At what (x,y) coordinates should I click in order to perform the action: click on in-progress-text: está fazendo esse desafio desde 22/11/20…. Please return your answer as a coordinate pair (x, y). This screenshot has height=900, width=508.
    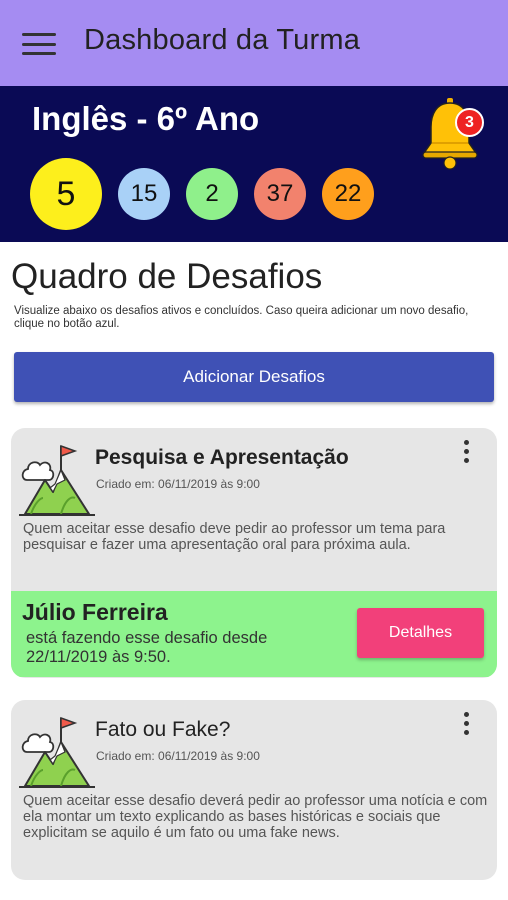
    Looking at the image, I should click on (147, 647).